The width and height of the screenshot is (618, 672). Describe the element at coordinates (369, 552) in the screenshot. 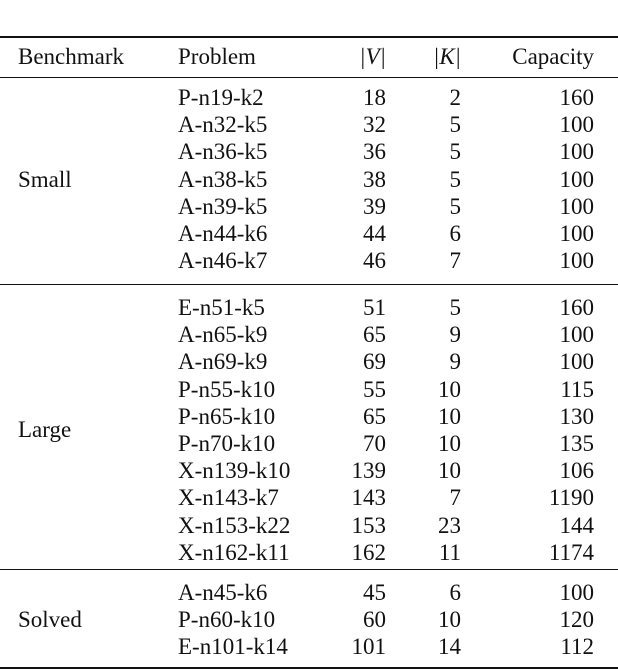

I see `v-cell: 162` at that location.